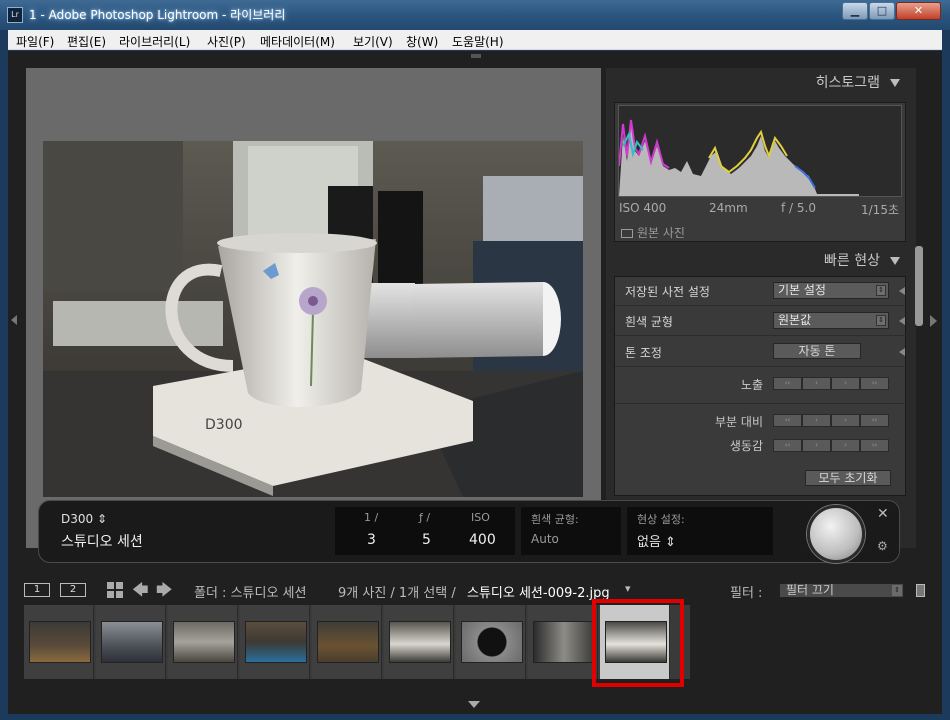 Image resolution: width=950 pixels, height=720 pixels. What do you see at coordinates (84, 519) in the screenshot?
I see `camera-select: D300 ⇕` at bounding box center [84, 519].